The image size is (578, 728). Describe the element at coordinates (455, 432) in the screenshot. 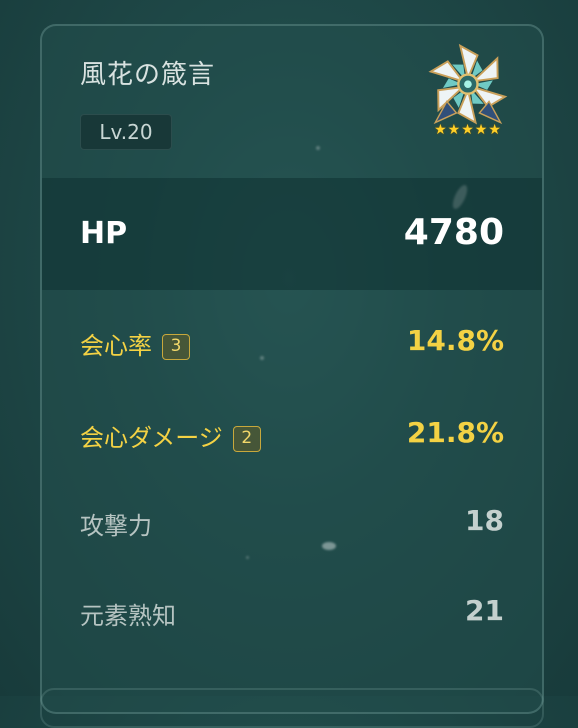

I see `substat-value: 21.8%` at that location.